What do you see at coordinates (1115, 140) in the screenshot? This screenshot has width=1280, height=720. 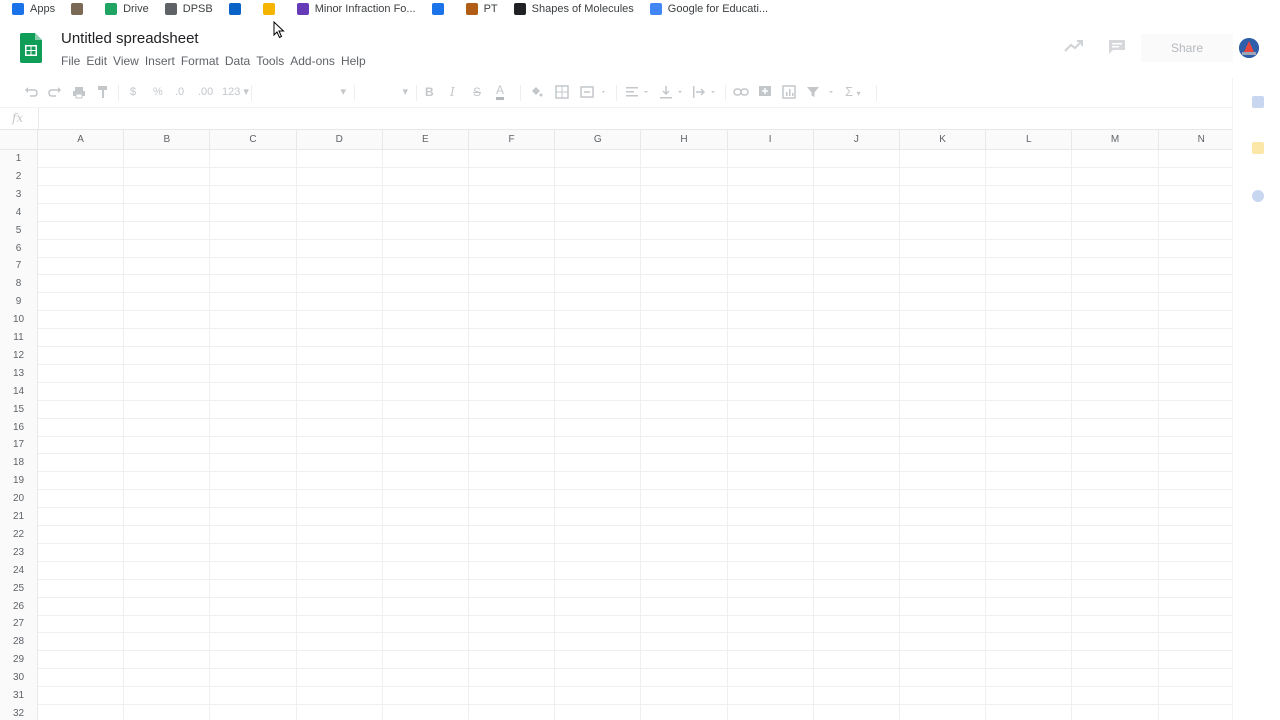 I see `column-header: M` at bounding box center [1115, 140].